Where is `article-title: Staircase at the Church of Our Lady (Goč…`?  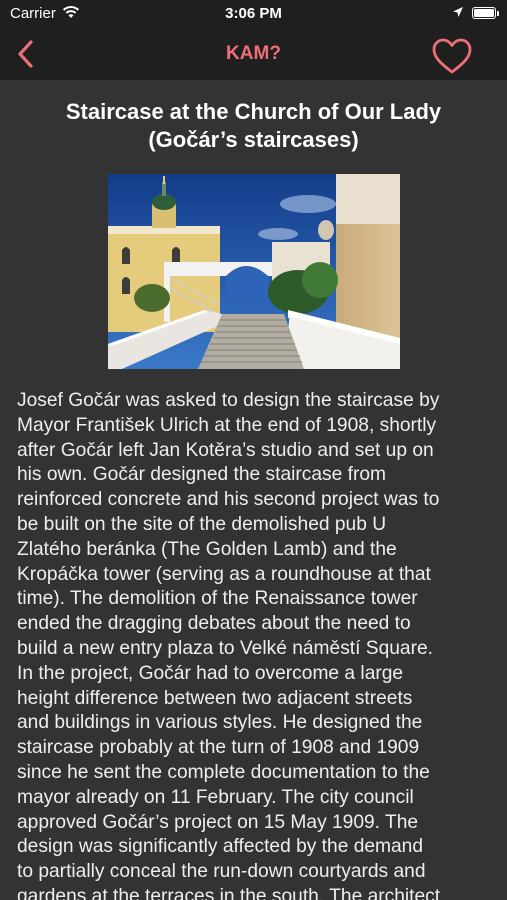 article-title: Staircase at the Church of Our Lady (Goč… is located at coordinates (253, 126).